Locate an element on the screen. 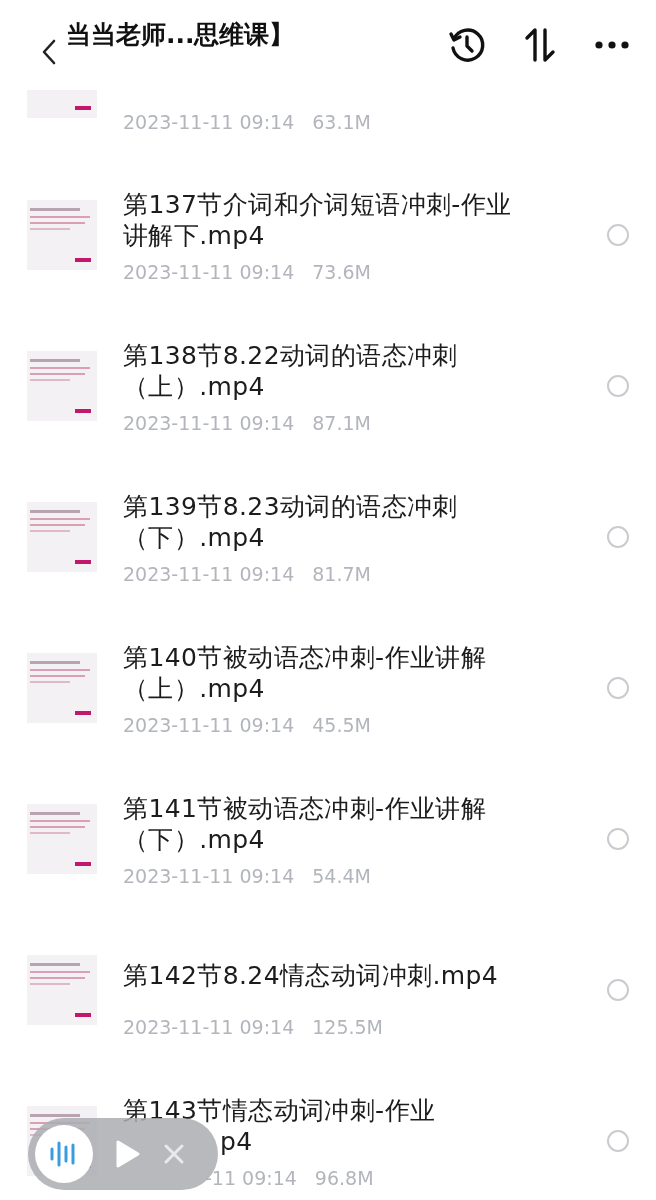 The width and height of the screenshot is (656, 1200). file-size: 81.7M is located at coordinates (341, 574).